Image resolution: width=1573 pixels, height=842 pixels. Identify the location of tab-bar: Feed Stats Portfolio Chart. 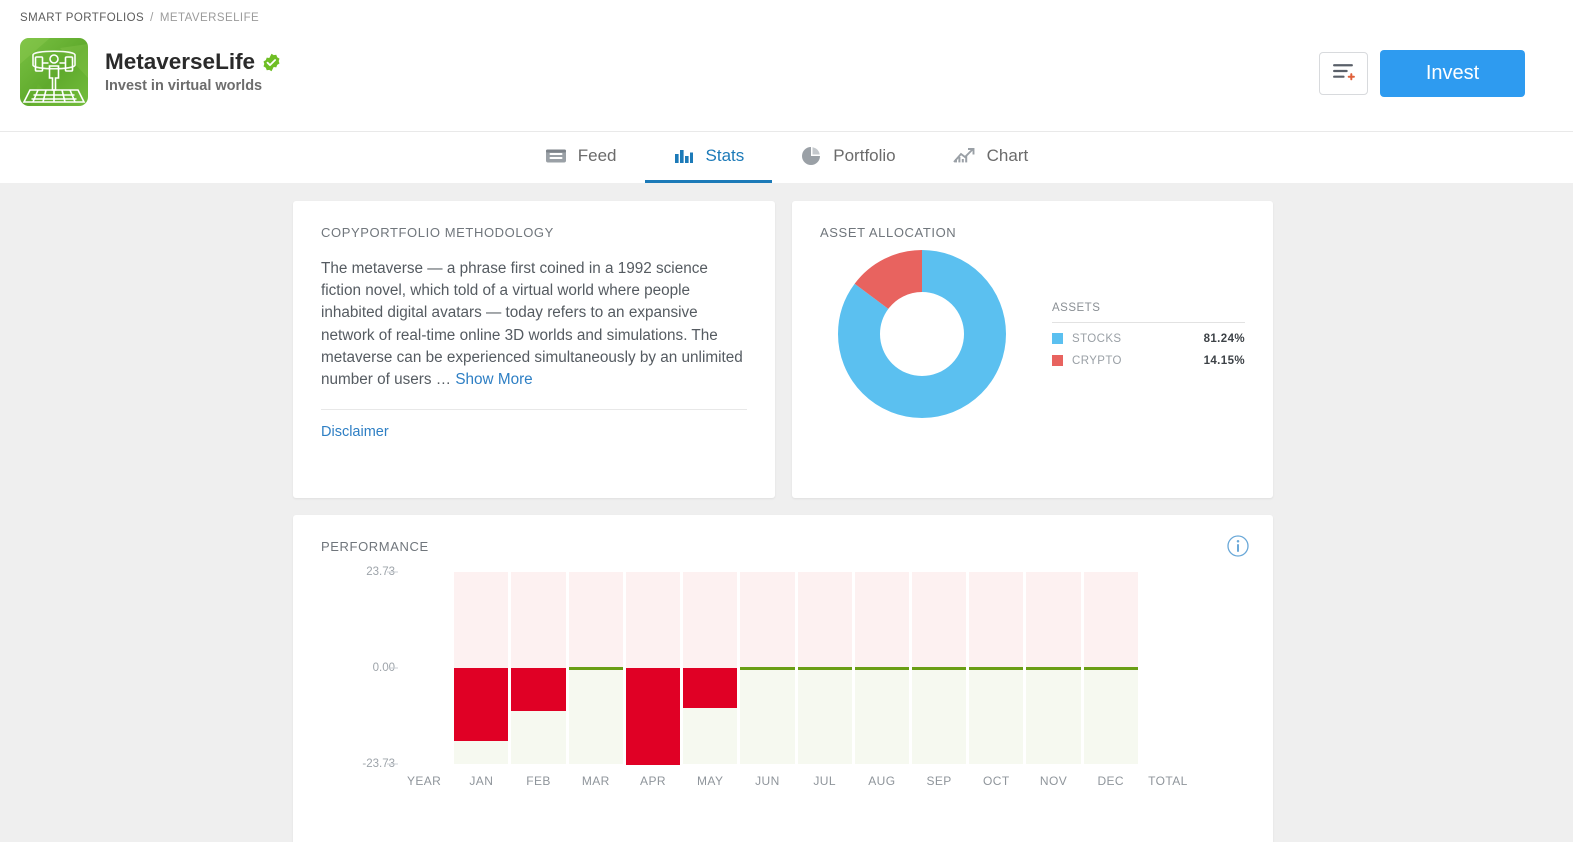
(786, 157).